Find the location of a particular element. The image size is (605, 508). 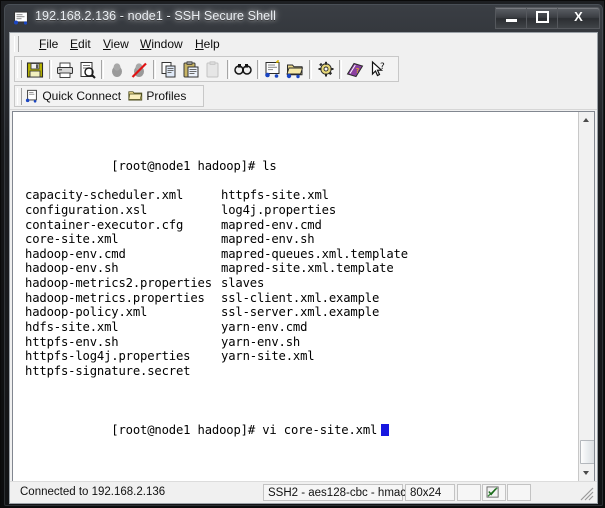

terminal-line: httpfs-signature.secret is located at coordinates (207, 371).